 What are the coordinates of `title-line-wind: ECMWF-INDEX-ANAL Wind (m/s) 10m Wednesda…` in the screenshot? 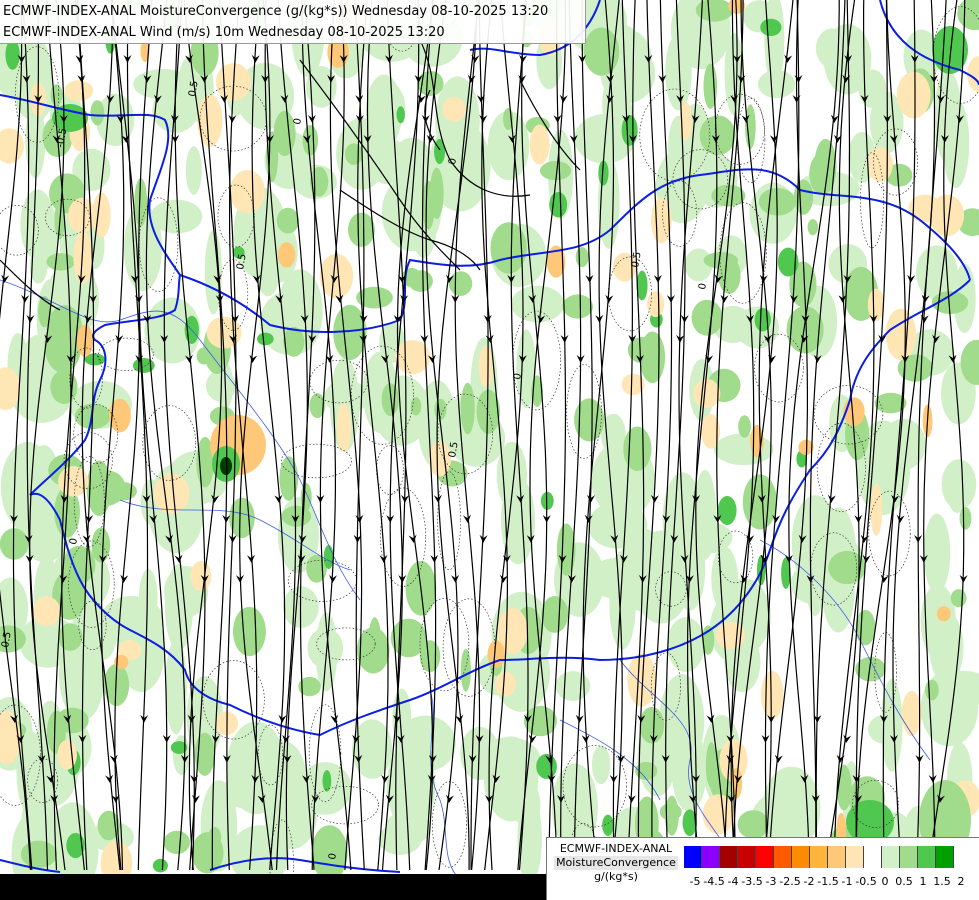 It's located at (224, 32).